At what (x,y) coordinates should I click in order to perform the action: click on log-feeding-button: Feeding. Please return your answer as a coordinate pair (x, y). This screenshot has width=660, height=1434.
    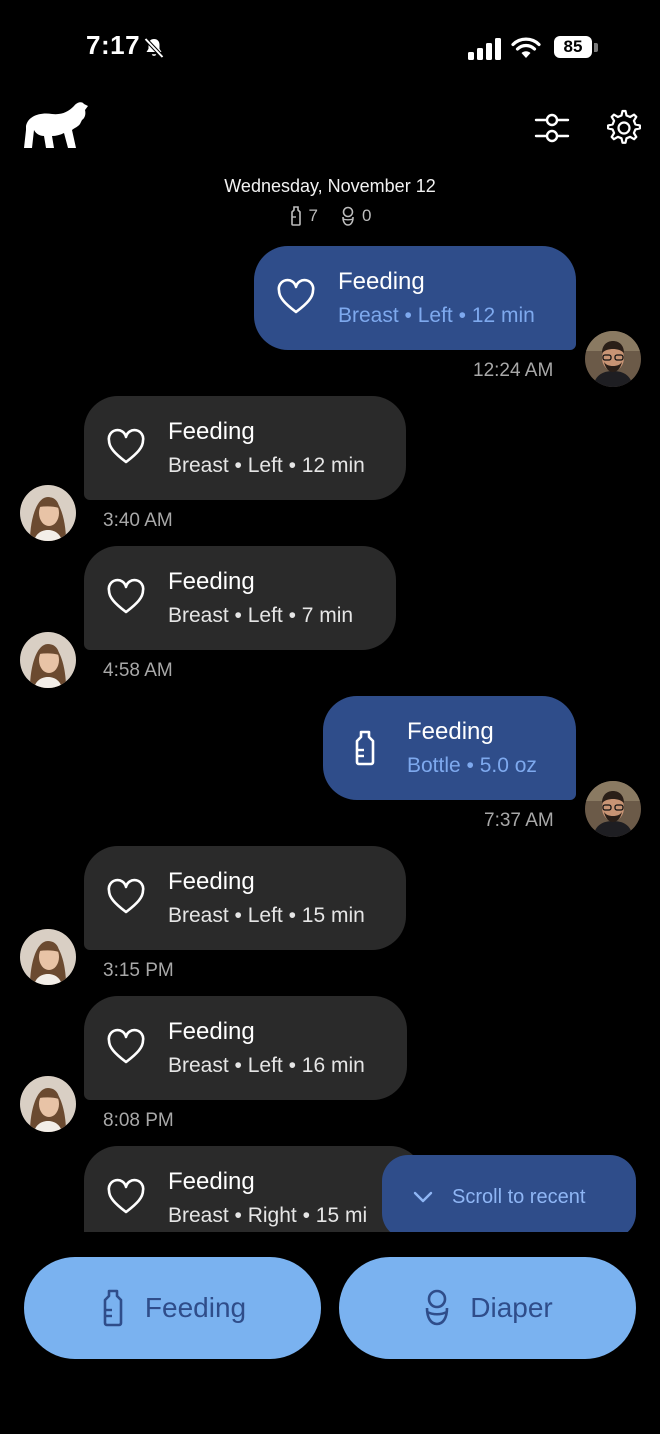
    Looking at the image, I should click on (172, 1308).